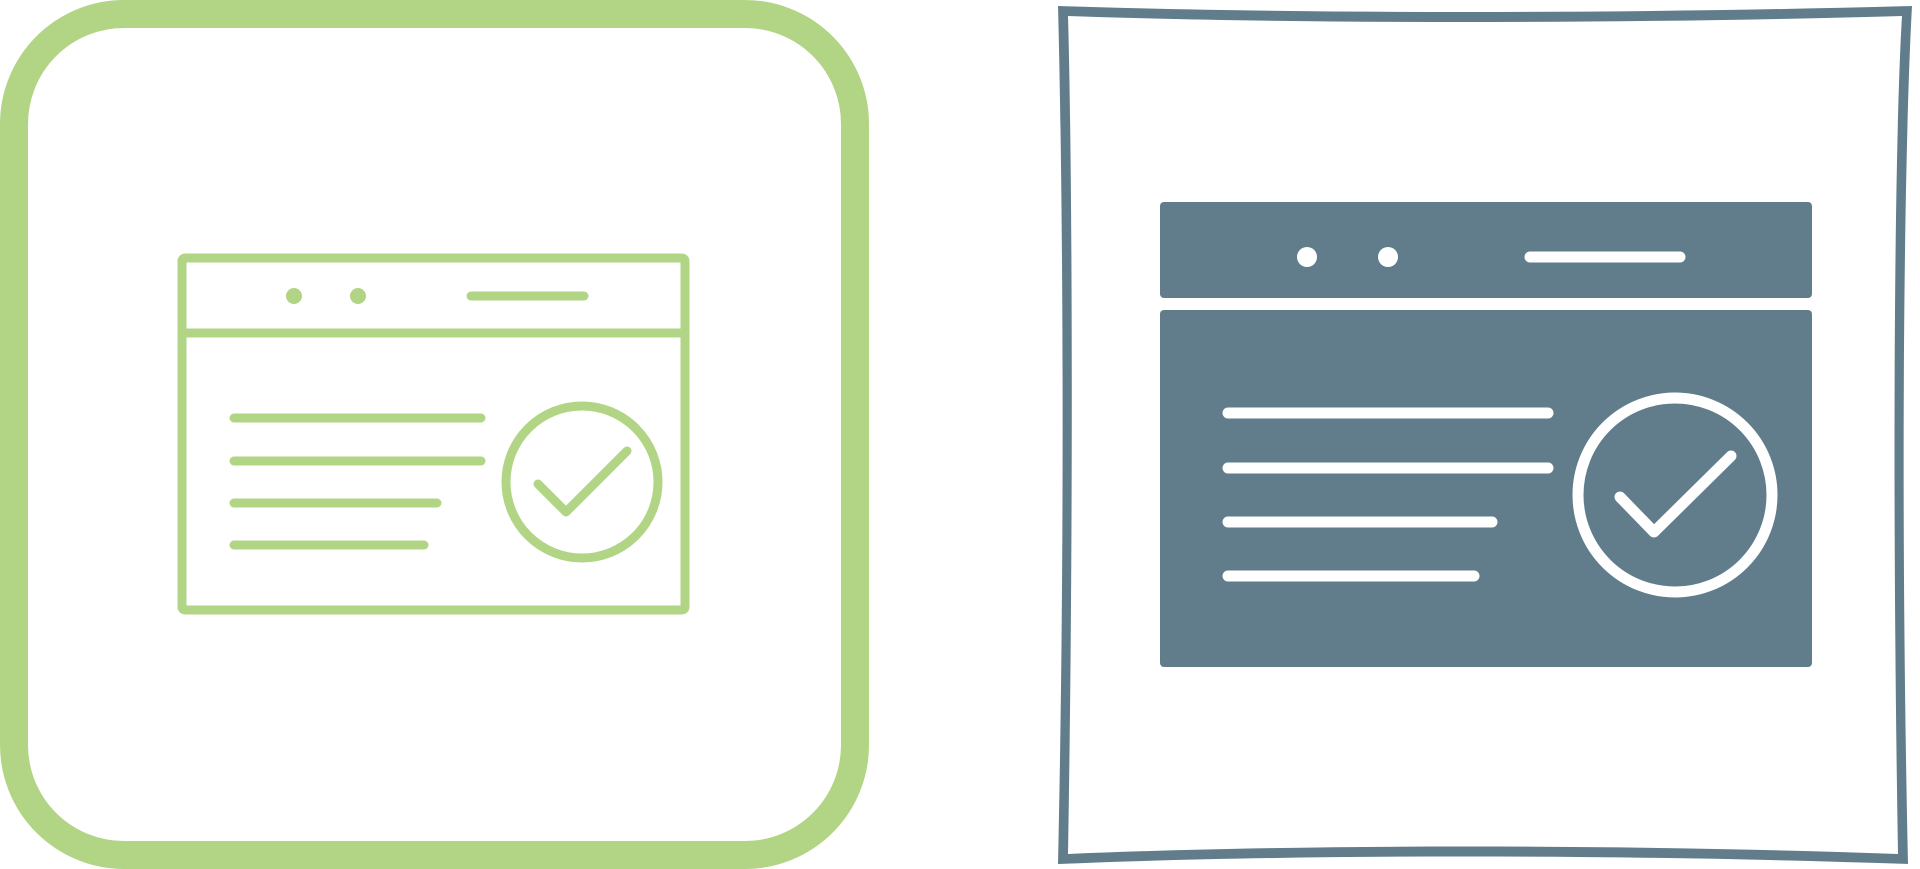  I want to click on content-text-lines, so click(357, 481).